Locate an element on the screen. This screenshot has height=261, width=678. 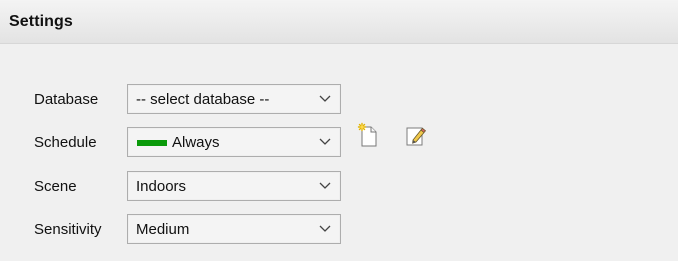
sensitivity-row: Sensitivity Medium is located at coordinates (339, 229).